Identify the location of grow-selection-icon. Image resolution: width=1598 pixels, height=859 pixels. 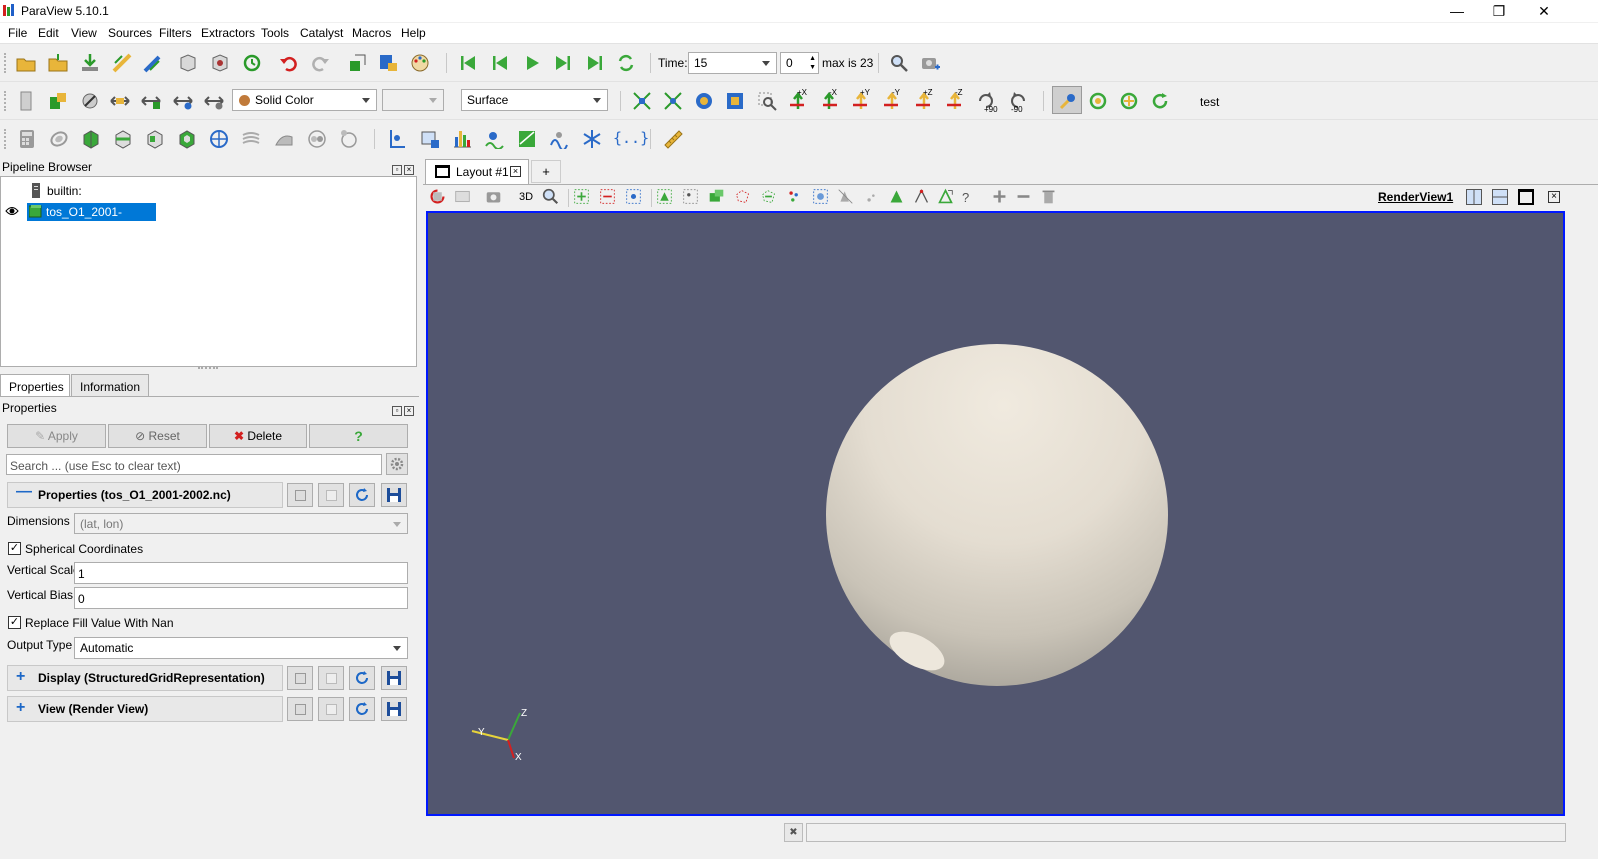
(896, 196).